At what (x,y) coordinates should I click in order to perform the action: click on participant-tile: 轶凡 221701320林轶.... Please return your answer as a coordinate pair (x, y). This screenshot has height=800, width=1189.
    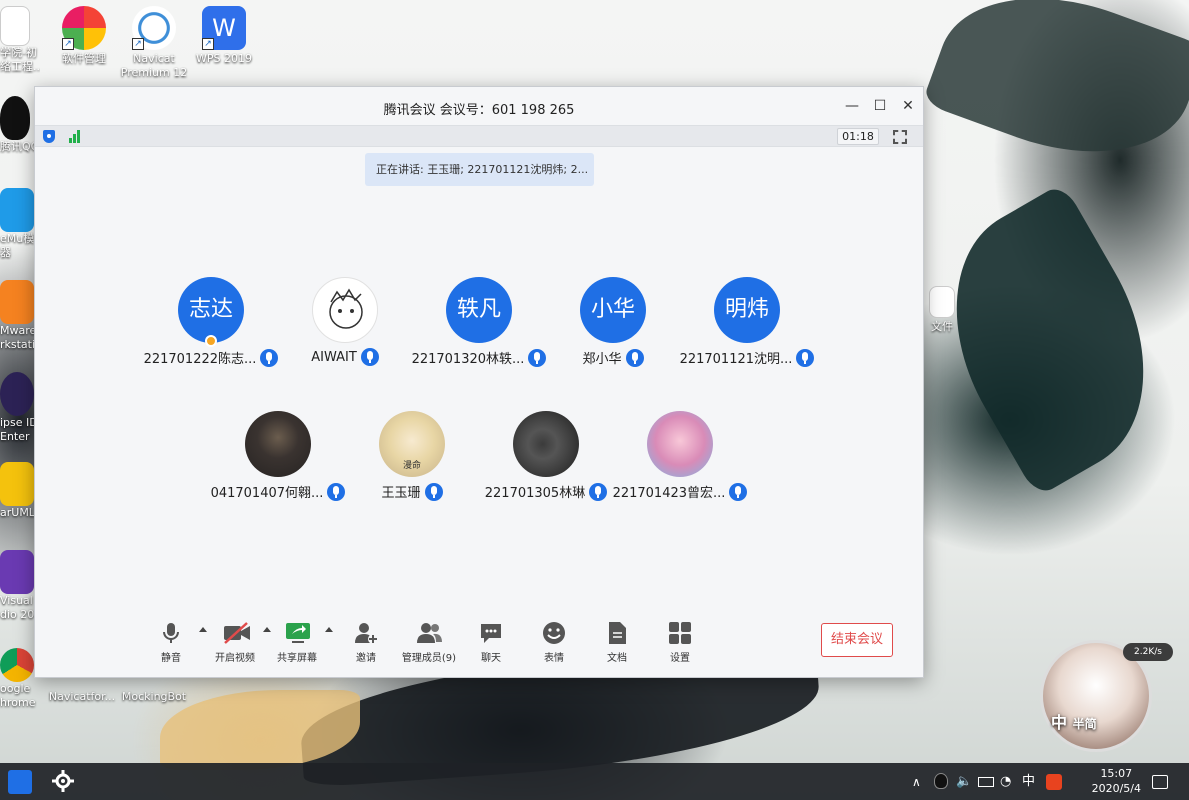
    Looking at the image, I should click on (479, 322).